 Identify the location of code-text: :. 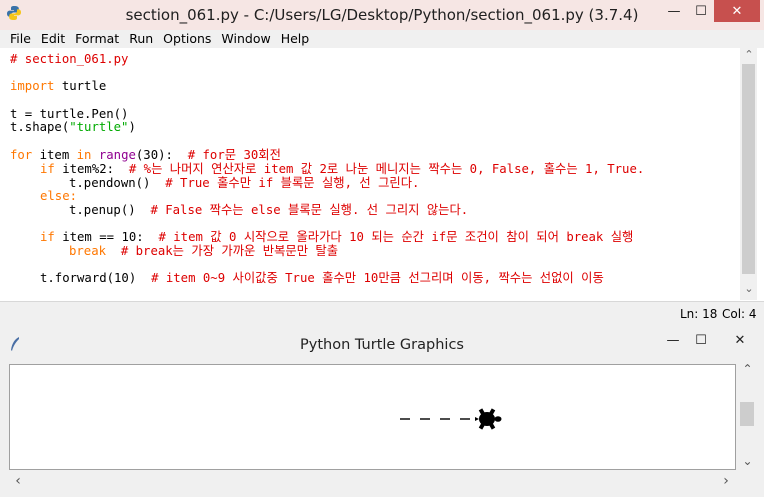
(73, 196).